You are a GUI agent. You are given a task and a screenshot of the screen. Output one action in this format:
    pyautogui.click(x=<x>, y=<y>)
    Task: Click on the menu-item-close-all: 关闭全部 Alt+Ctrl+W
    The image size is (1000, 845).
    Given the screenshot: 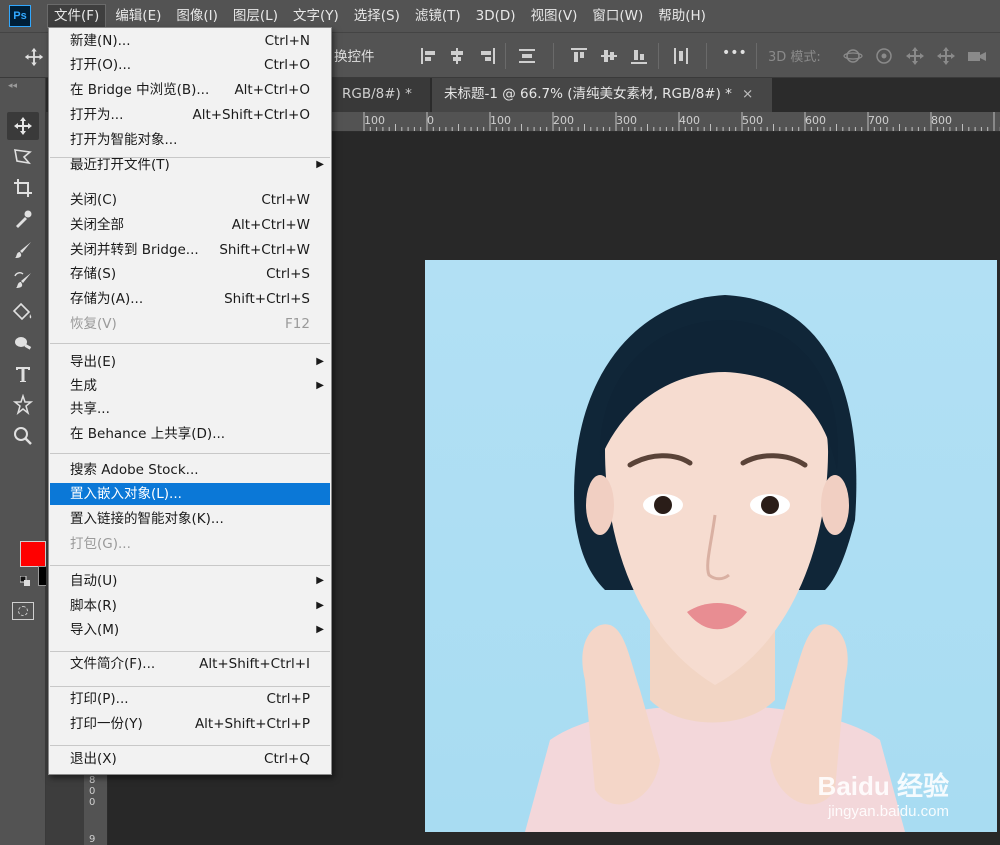 What is the action you would take?
    pyautogui.click(x=190, y=225)
    